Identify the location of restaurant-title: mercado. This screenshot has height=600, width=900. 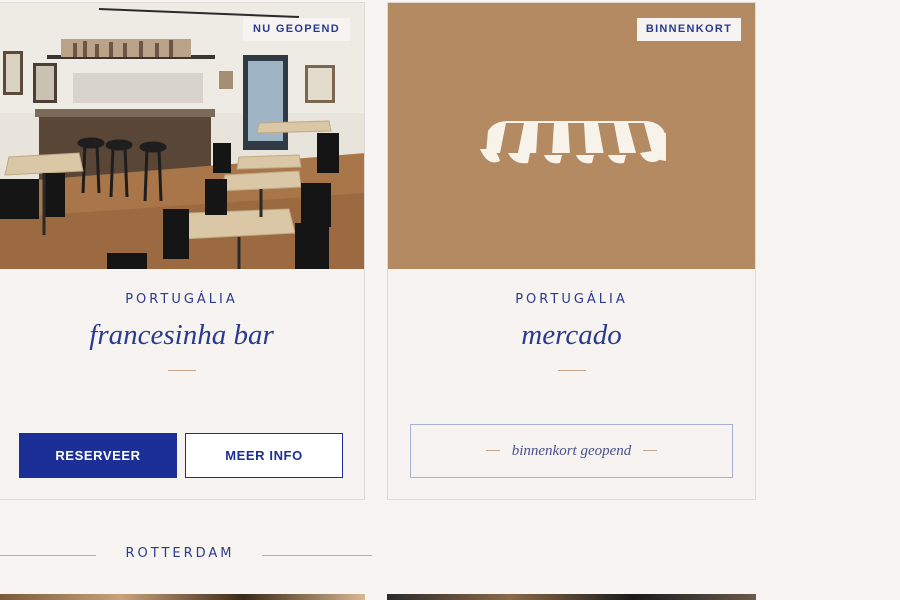
(571, 335).